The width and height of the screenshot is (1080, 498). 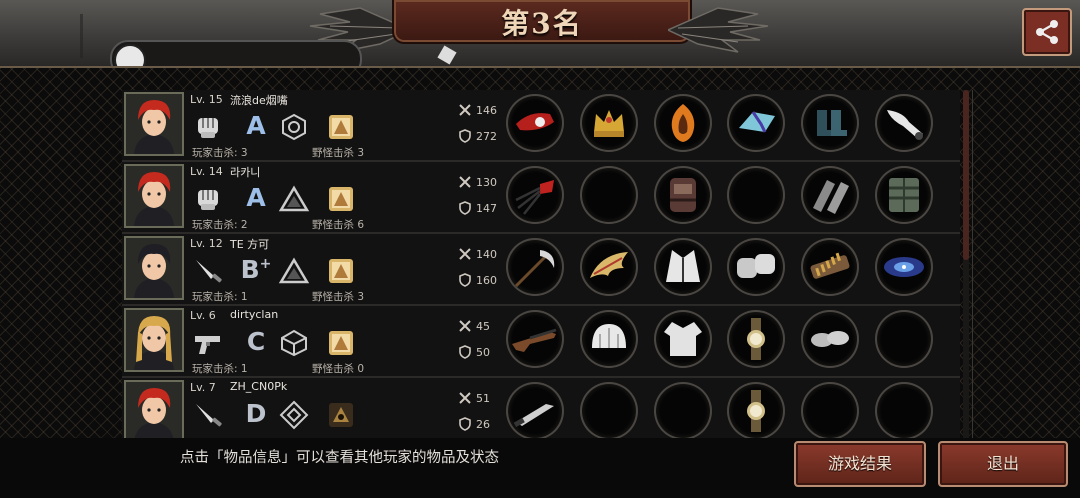 I want to click on right-wing-emblem-icon, so click(x=718, y=30).